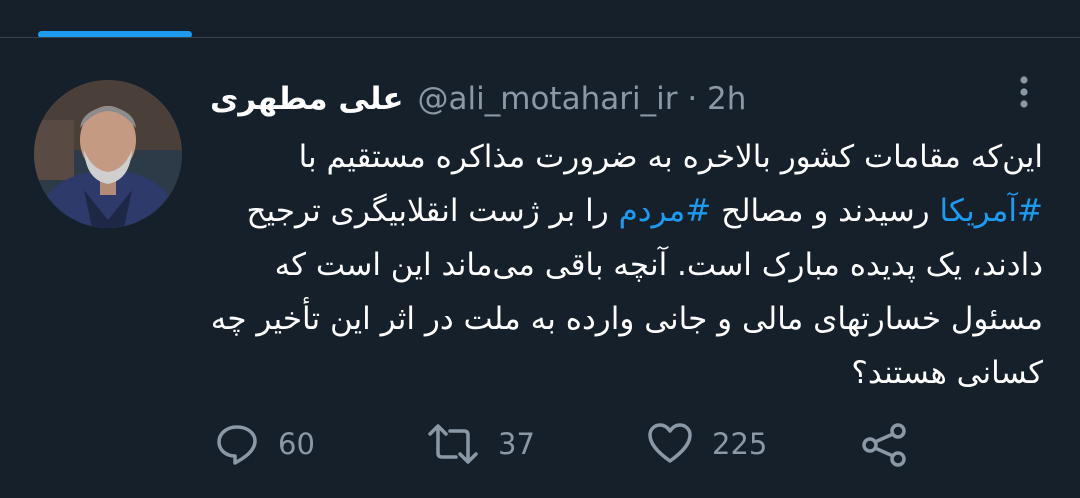 This screenshot has width=1080, height=498. Describe the element at coordinates (992, 211) in the screenshot. I see `hashtag-link: #آمریکا` at that location.